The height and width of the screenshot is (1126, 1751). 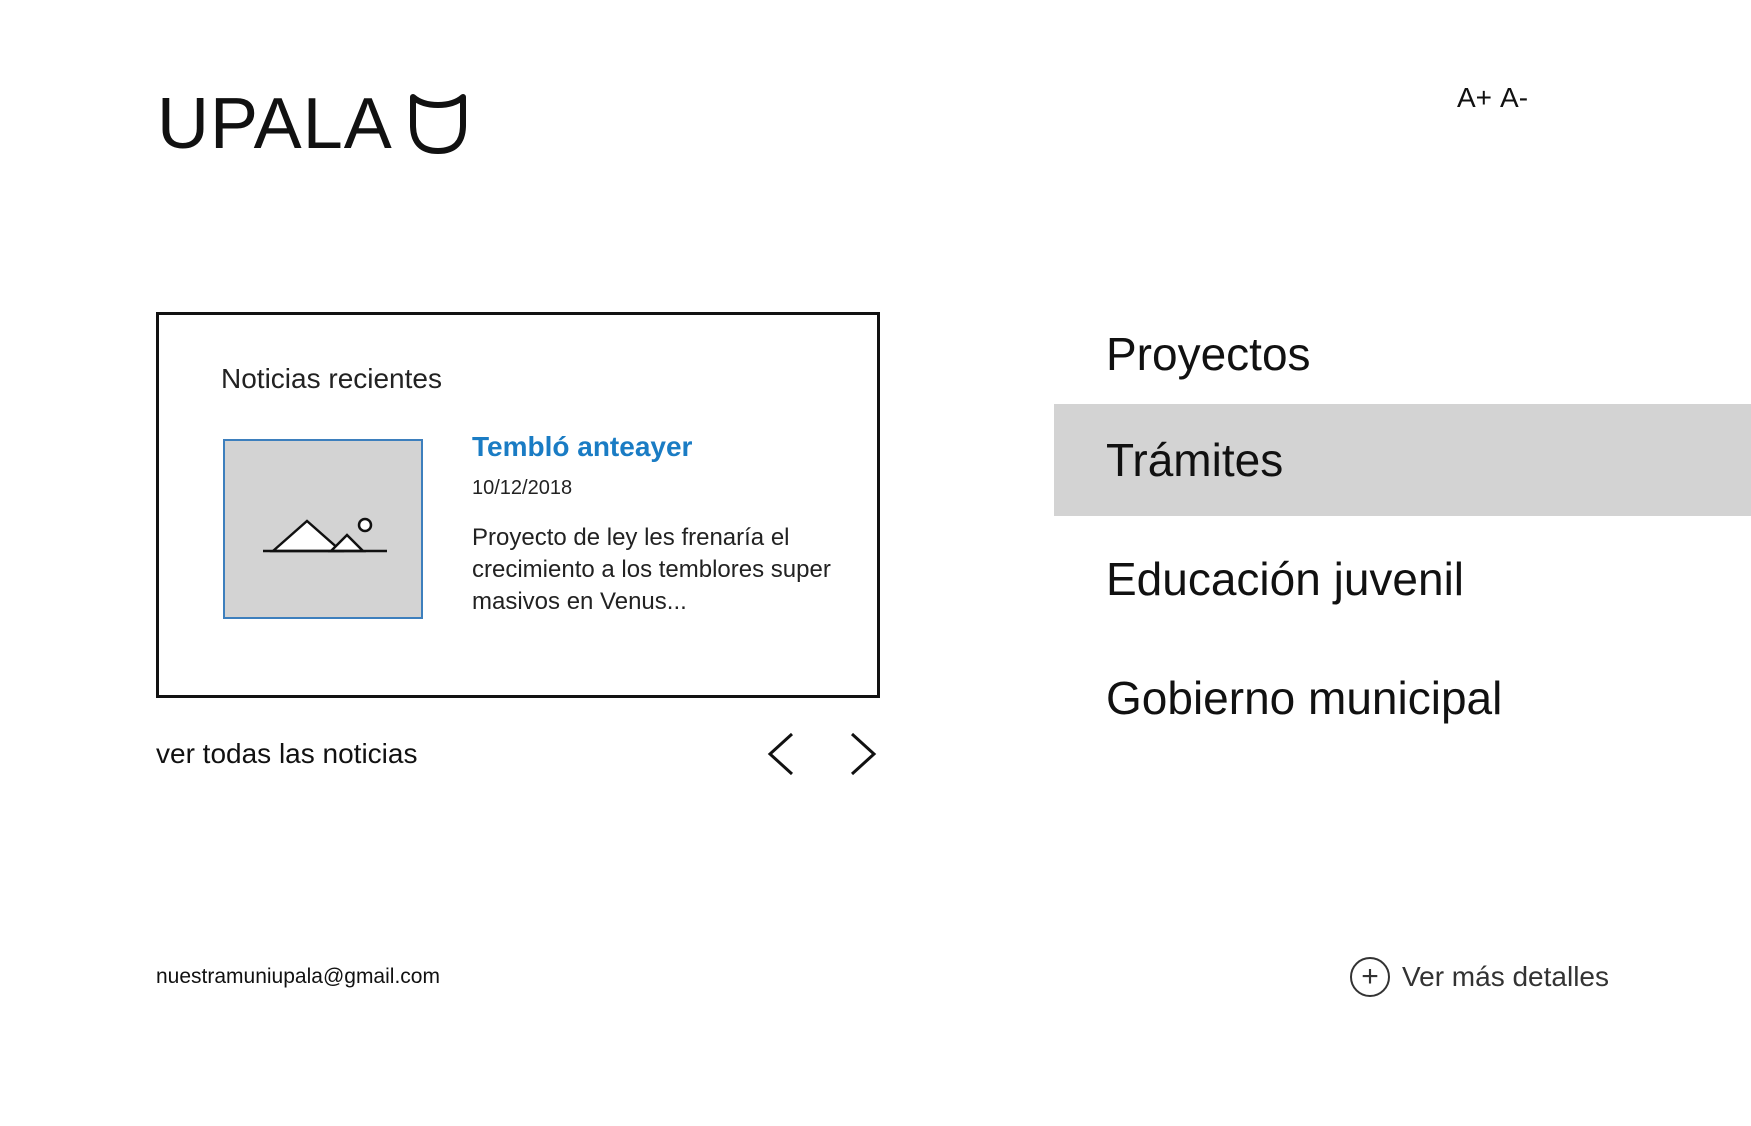 I want to click on chevron-right-icon, so click(x=863, y=754).